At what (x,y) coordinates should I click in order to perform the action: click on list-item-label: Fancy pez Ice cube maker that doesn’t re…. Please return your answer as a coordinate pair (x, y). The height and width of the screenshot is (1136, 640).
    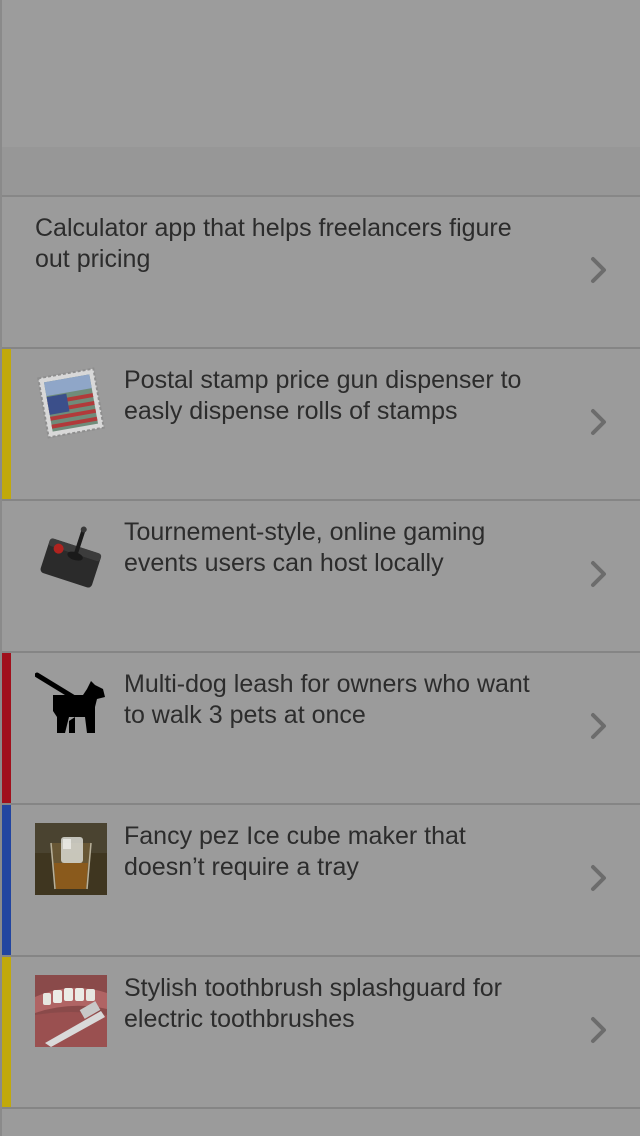
    Looking at the image, I should click on (295, 851).